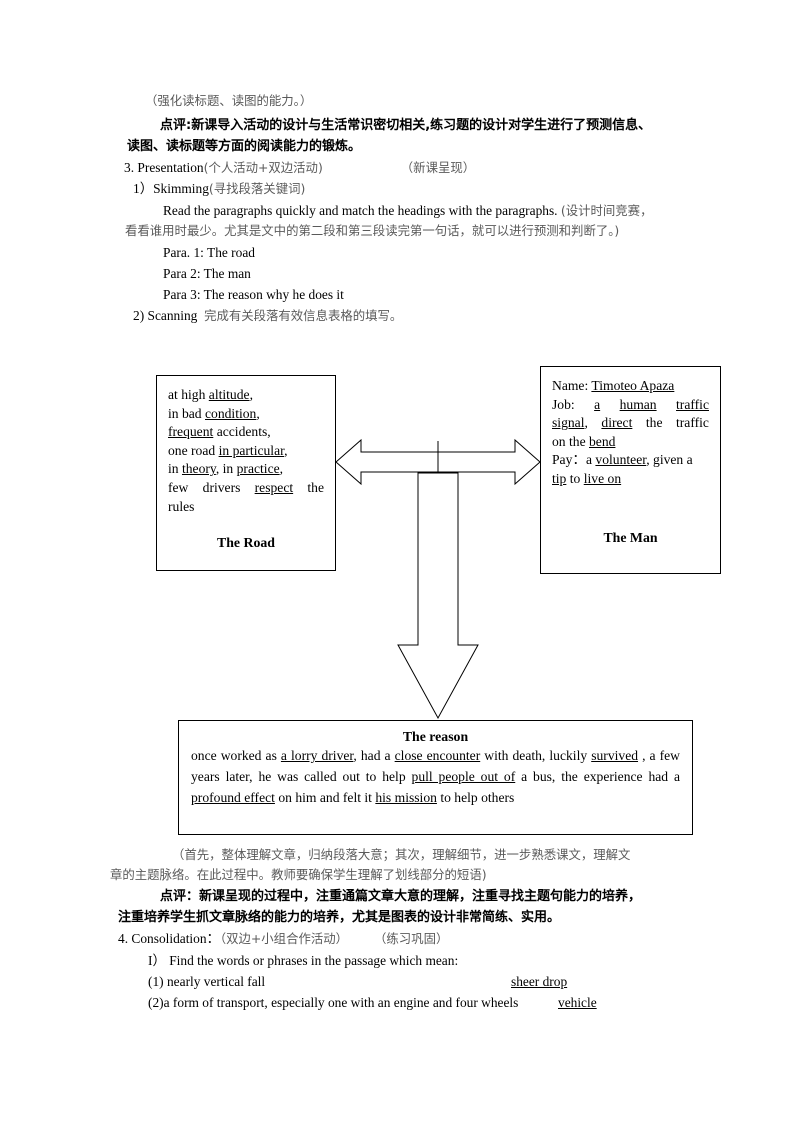 The image size is (794, 1123). I want to click on exercise-item-2-number: (2), so click(156, 1002).